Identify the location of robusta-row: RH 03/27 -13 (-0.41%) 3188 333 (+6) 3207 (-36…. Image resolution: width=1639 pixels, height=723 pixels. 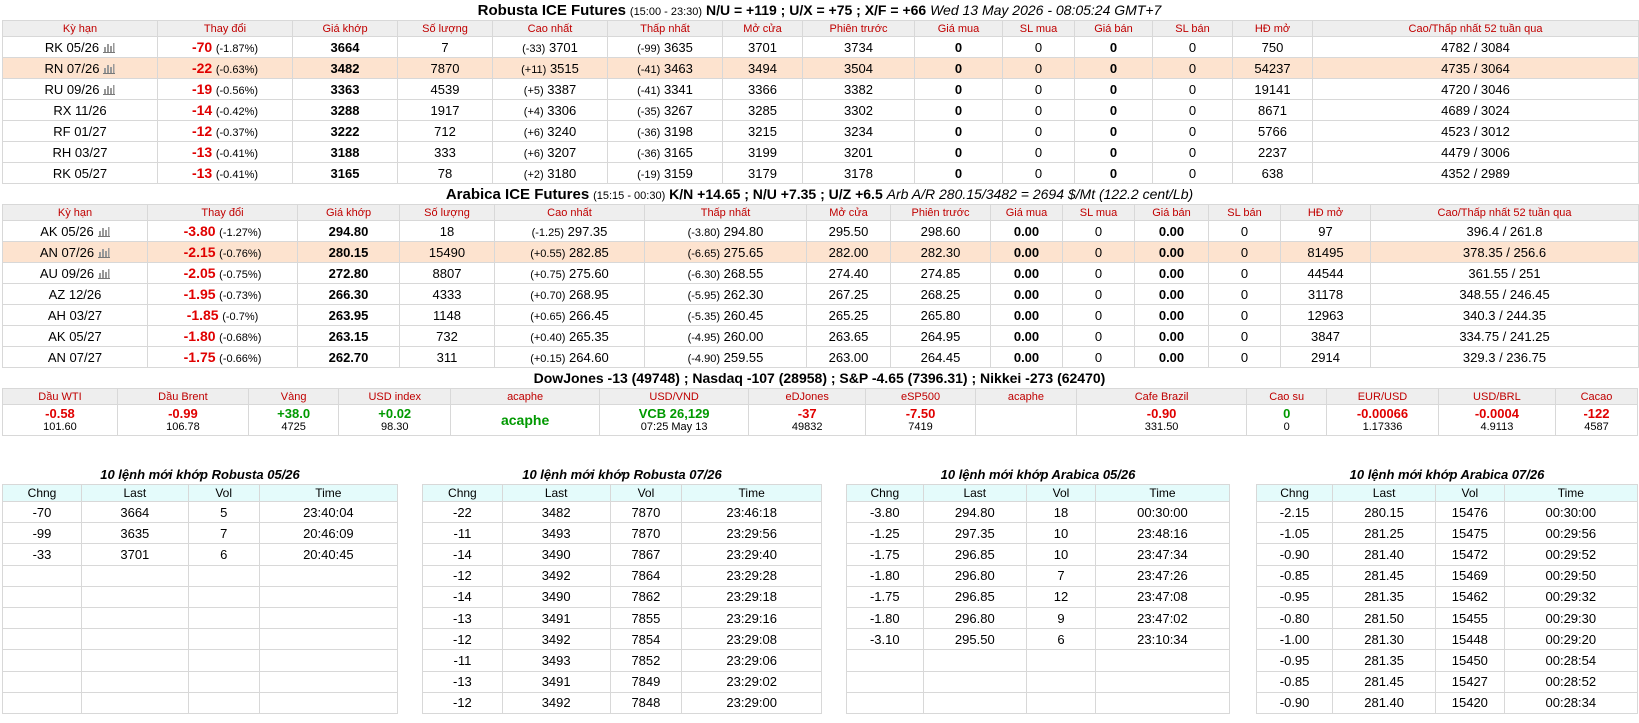
(820, 152).